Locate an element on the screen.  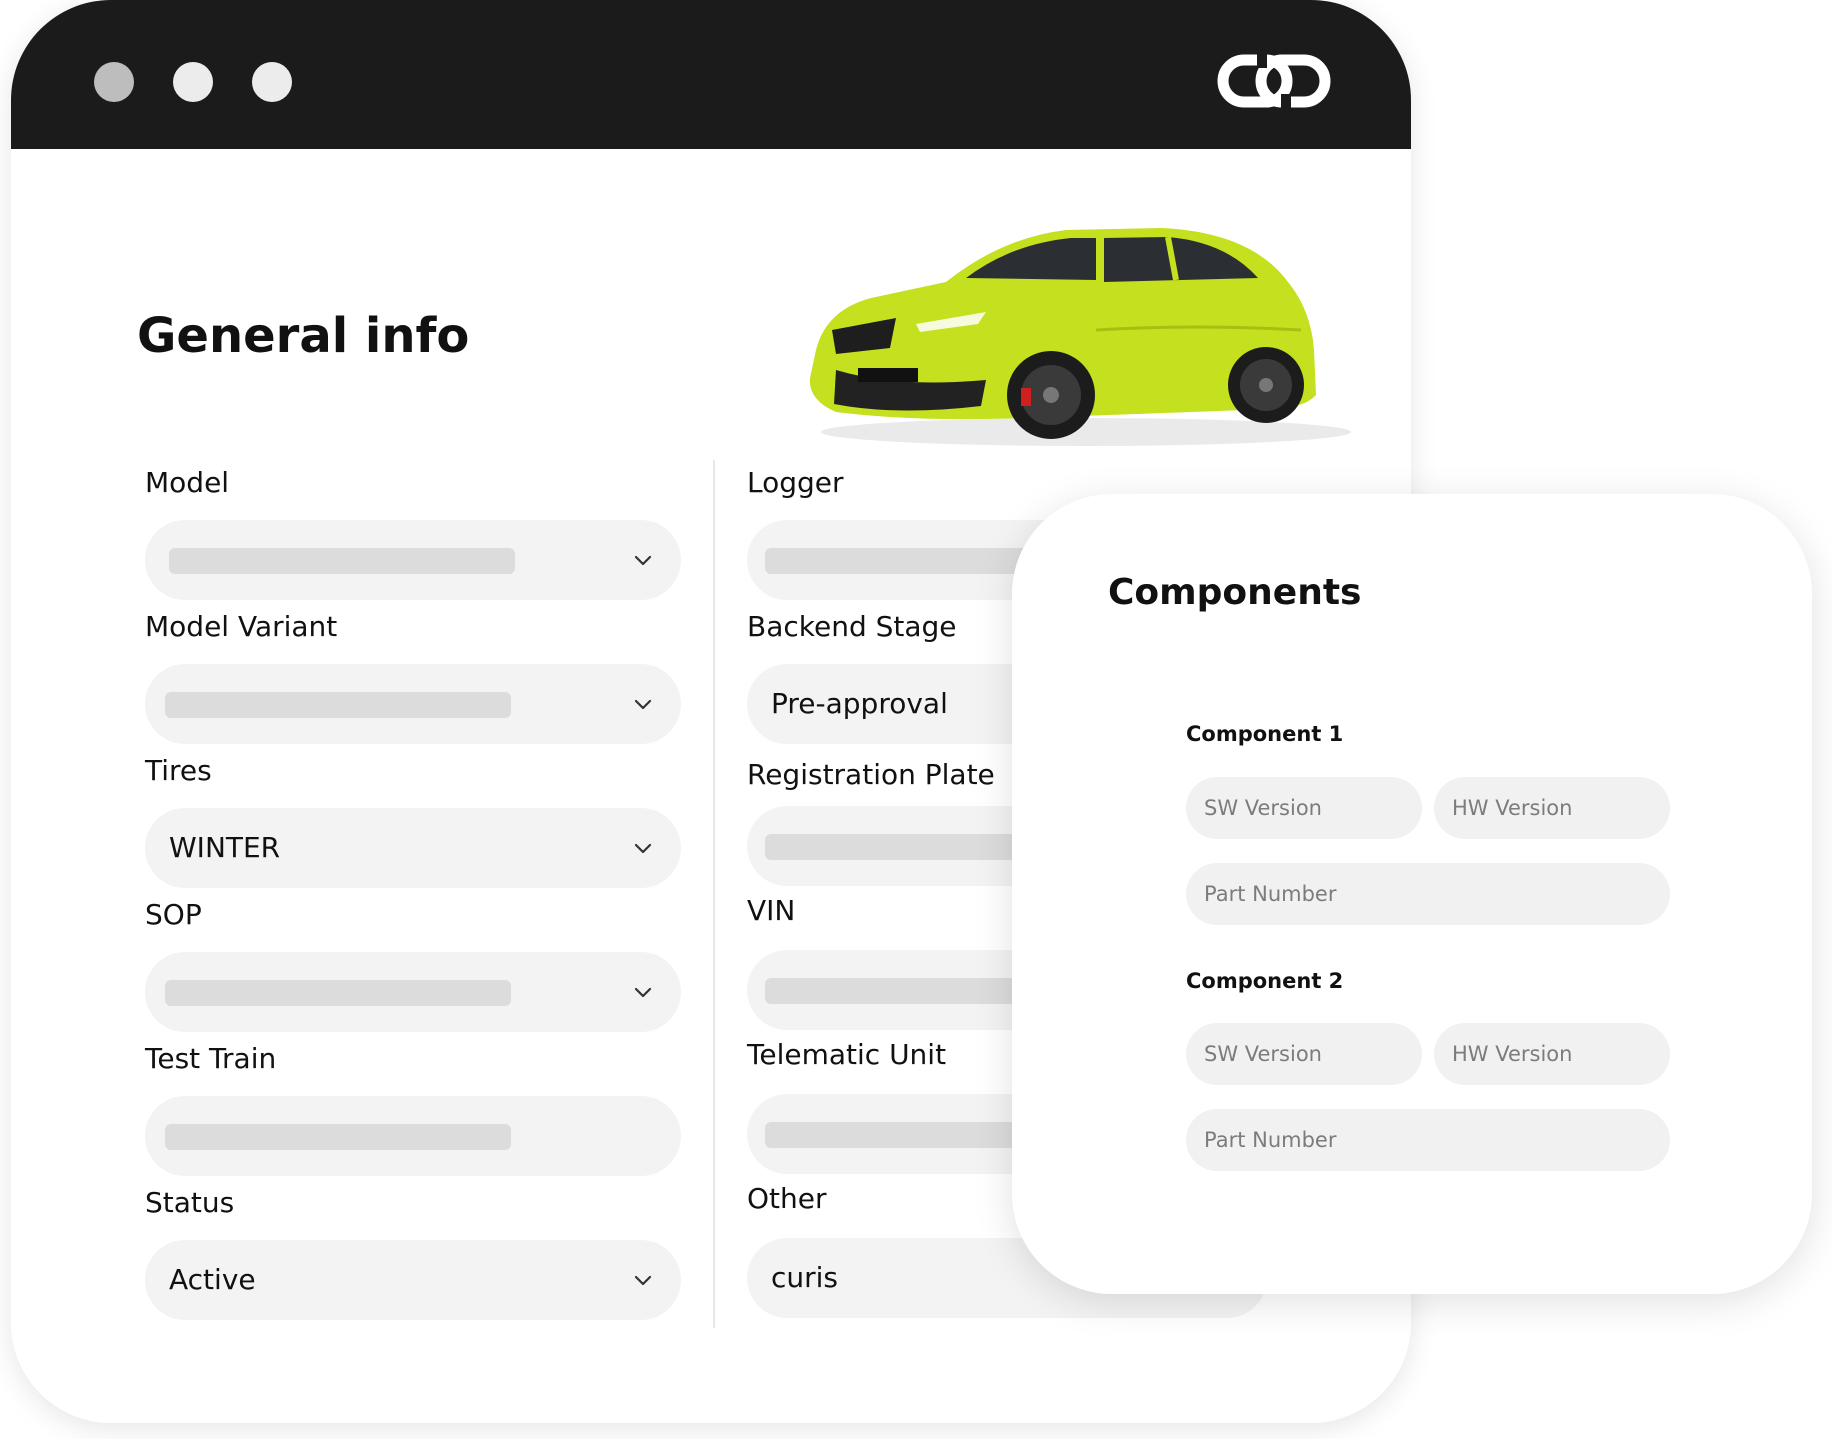
component-1-hw-version-input is located at coordinates (1552, 808).